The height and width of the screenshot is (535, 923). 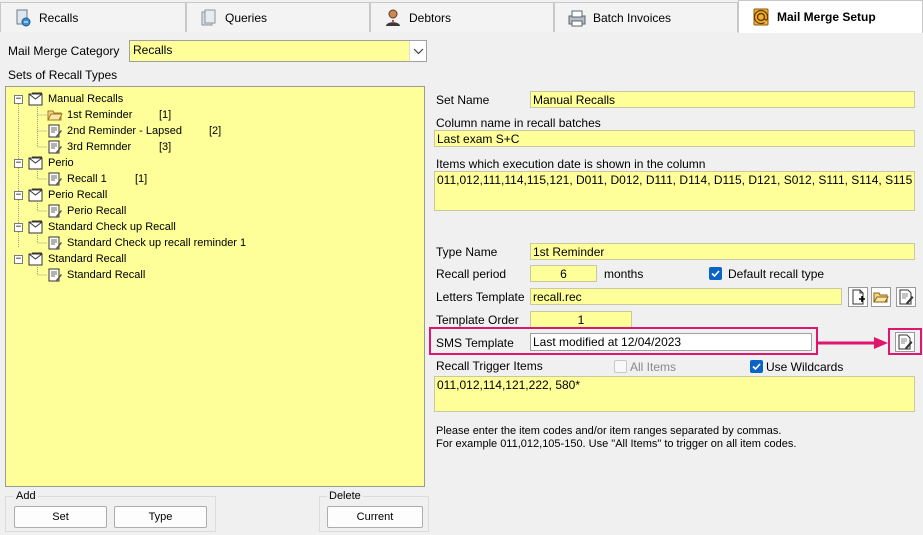 I want to click on queries-icon, so click(x=209, y=18).